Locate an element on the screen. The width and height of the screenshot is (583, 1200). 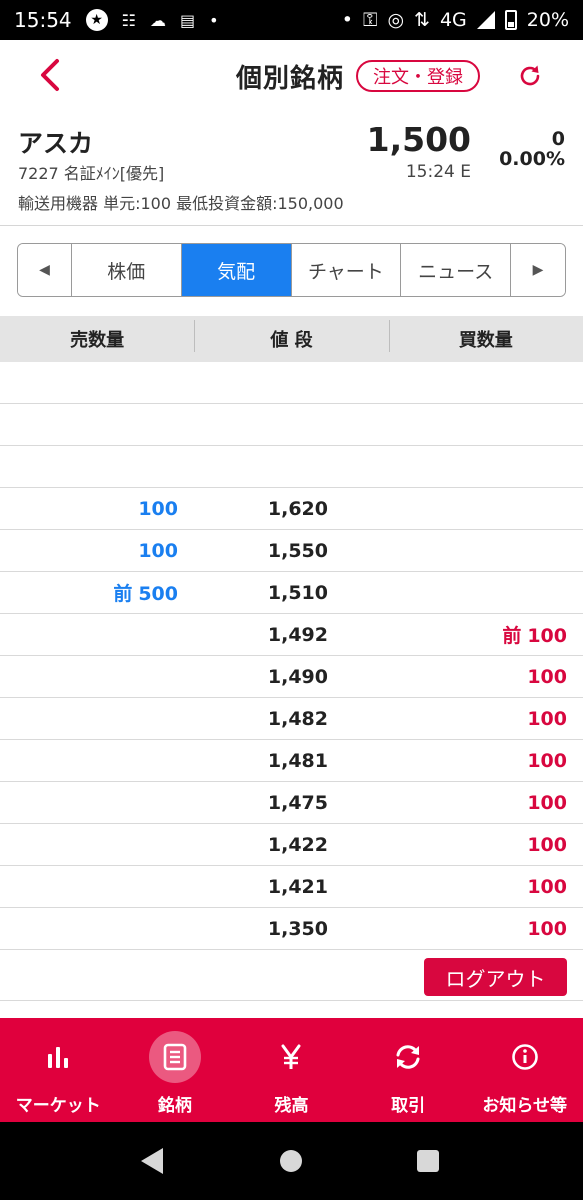
nav-item-balance: 残高 is located at coordinates (291, 1070).